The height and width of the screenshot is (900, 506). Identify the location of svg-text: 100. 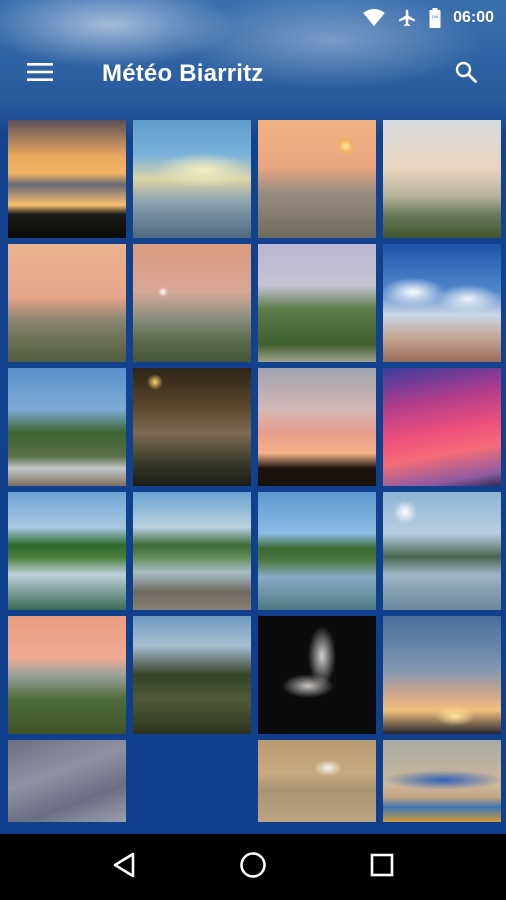
(435, 17).